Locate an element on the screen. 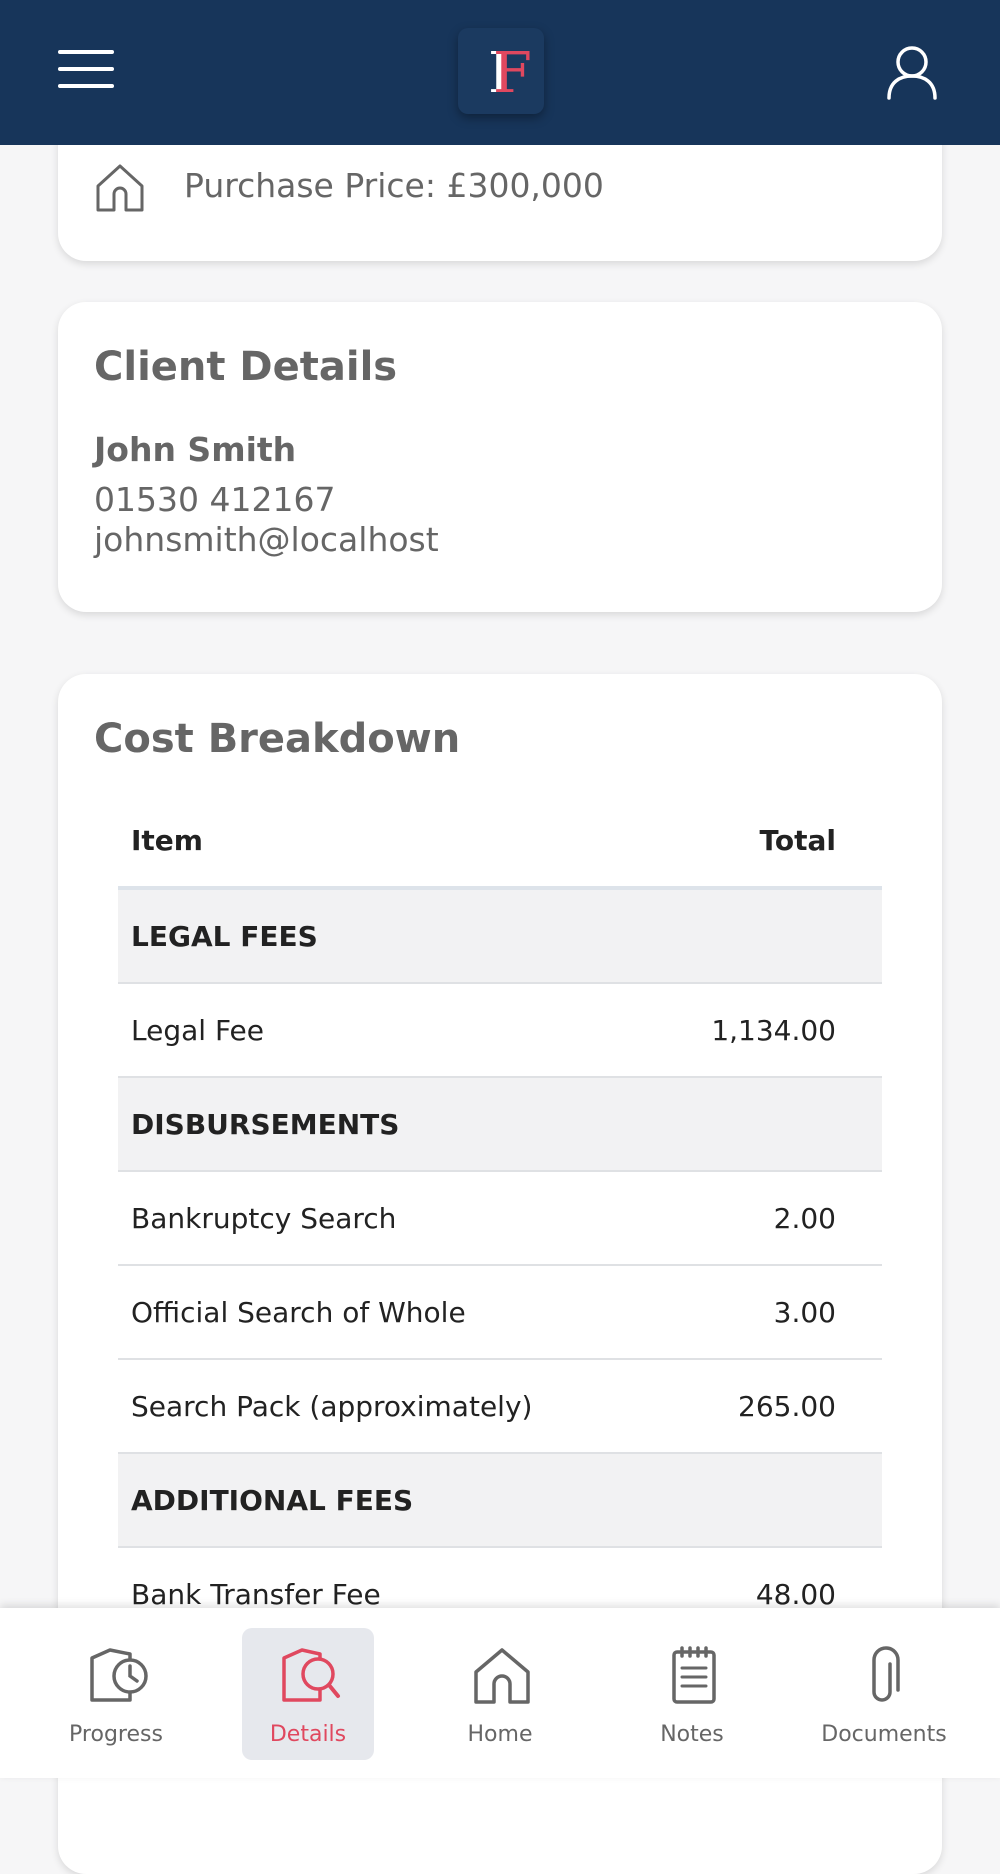  hamburger-menu-icon is located at coordinates (86, 69).